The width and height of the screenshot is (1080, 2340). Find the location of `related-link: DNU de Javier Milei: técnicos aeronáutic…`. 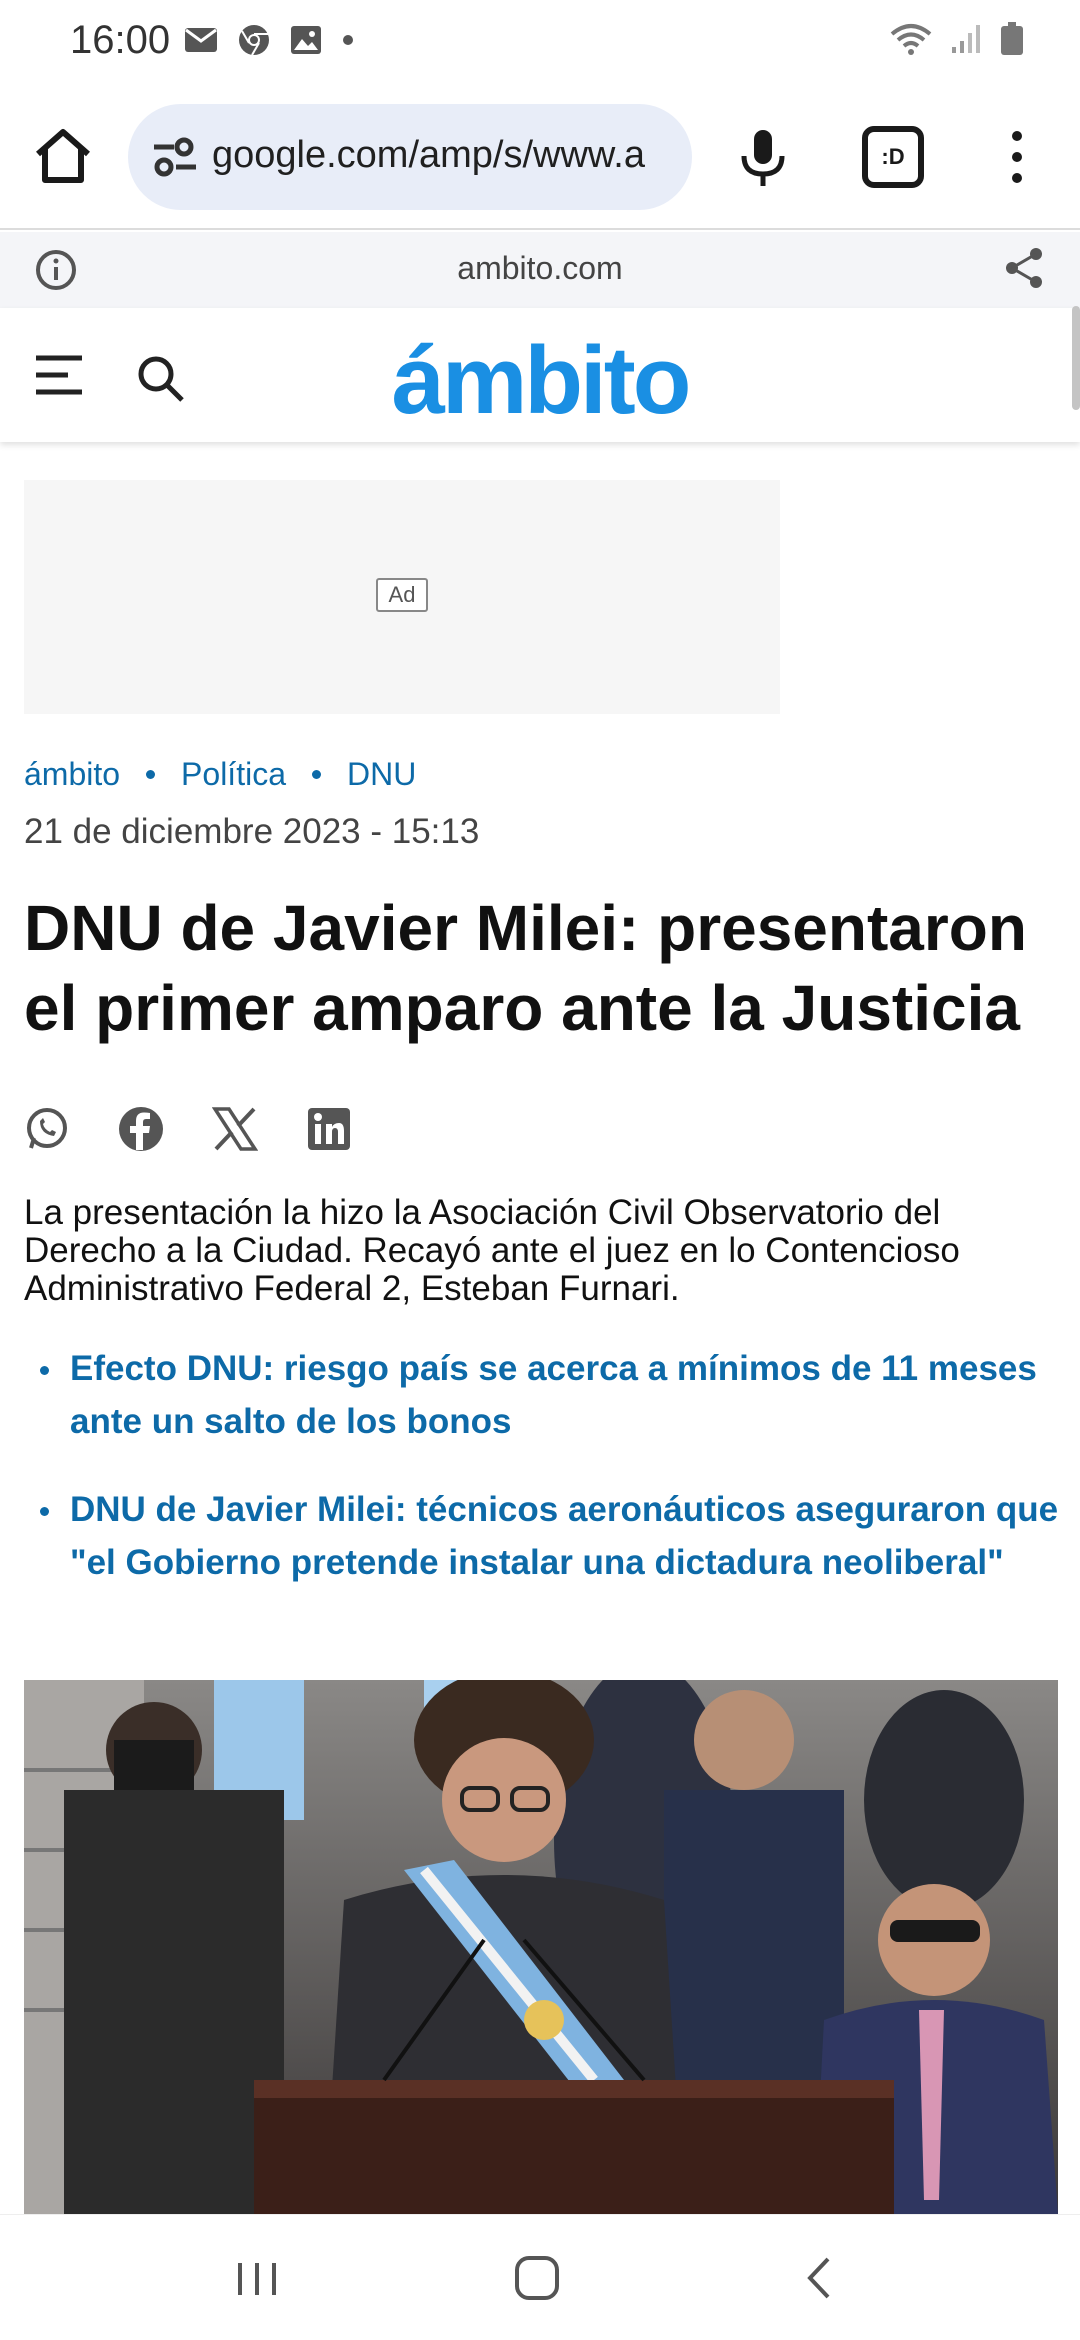

related-link: DNU de Javier Milei: técnicos aeronáutic… is located at coordinates (555, 1536).